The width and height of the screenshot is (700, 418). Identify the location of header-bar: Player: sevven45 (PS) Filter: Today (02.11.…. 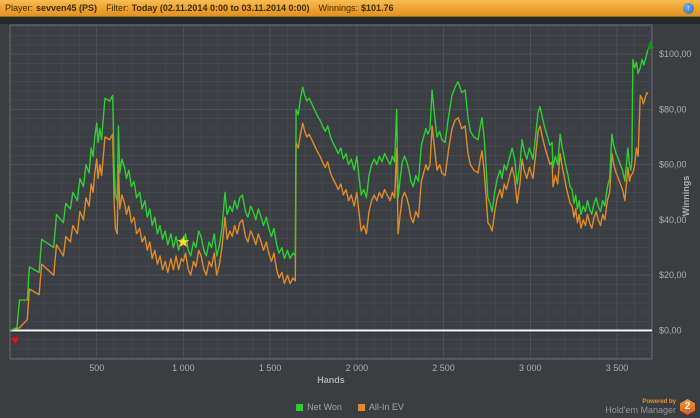
(350, 8).